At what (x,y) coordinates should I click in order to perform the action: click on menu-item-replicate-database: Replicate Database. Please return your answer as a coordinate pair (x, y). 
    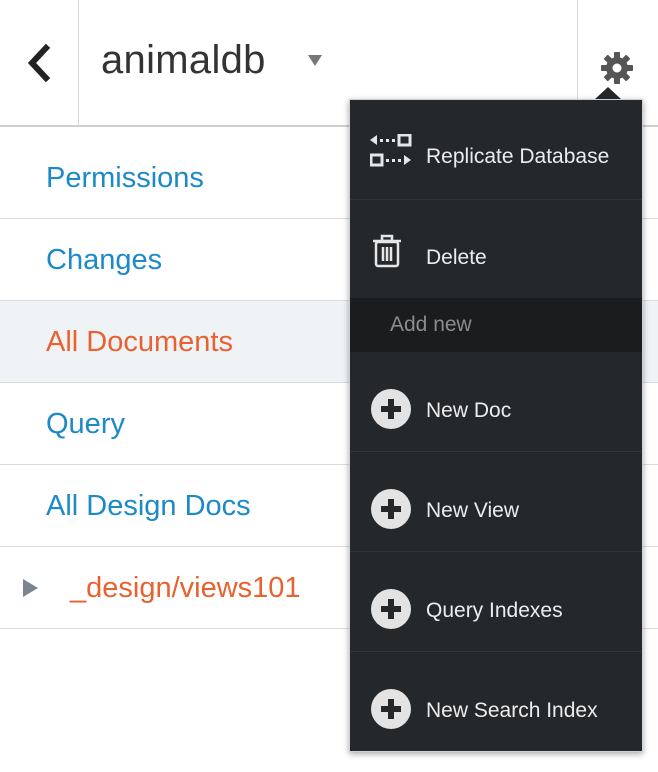
    Looking at the image, I should click on (496, 150).